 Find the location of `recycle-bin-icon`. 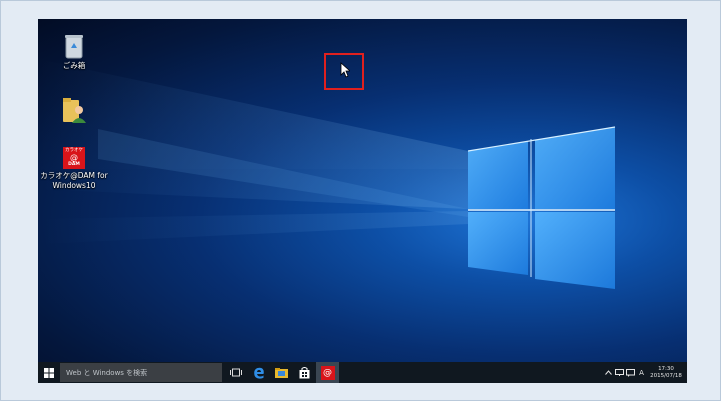

recycle-bin-icon is located at coordinates (74, 47).